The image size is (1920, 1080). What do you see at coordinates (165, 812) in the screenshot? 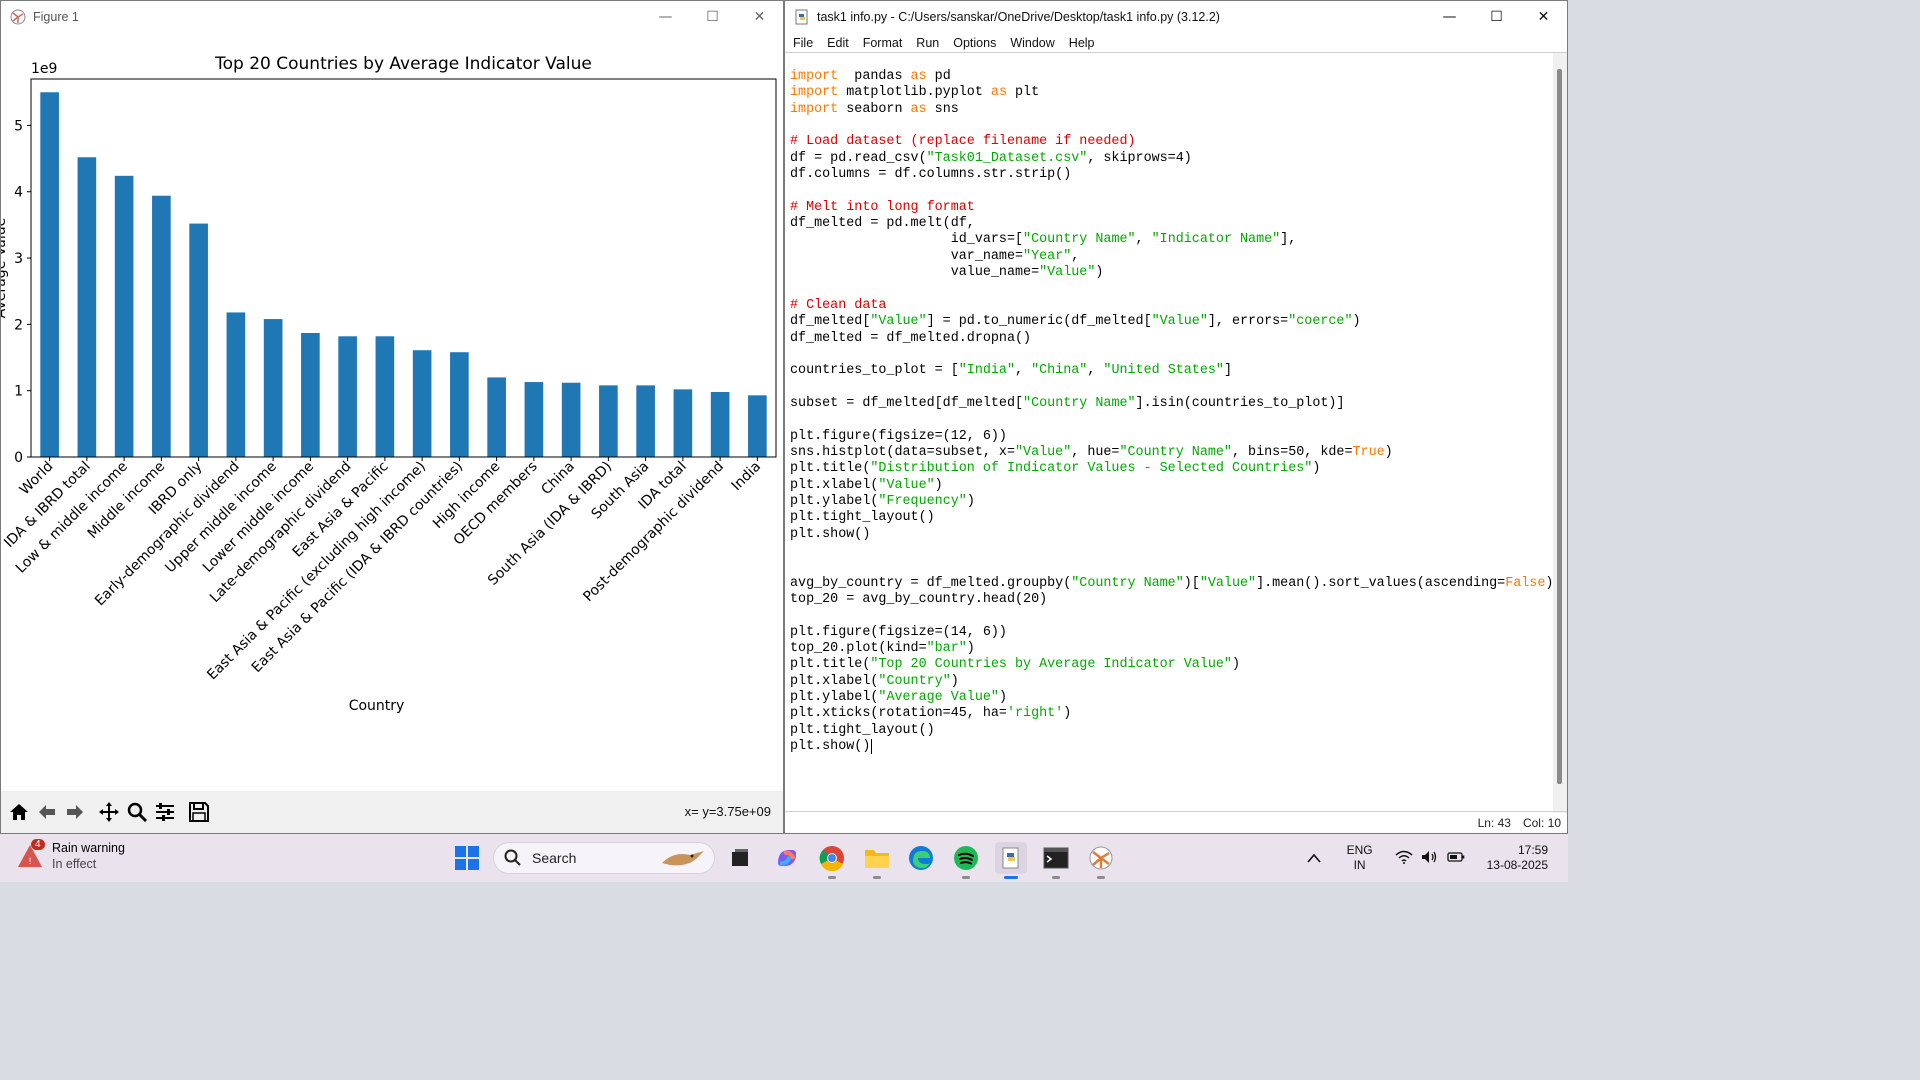
I see `configure-subplots-icon` at bounding box center [165, 812].